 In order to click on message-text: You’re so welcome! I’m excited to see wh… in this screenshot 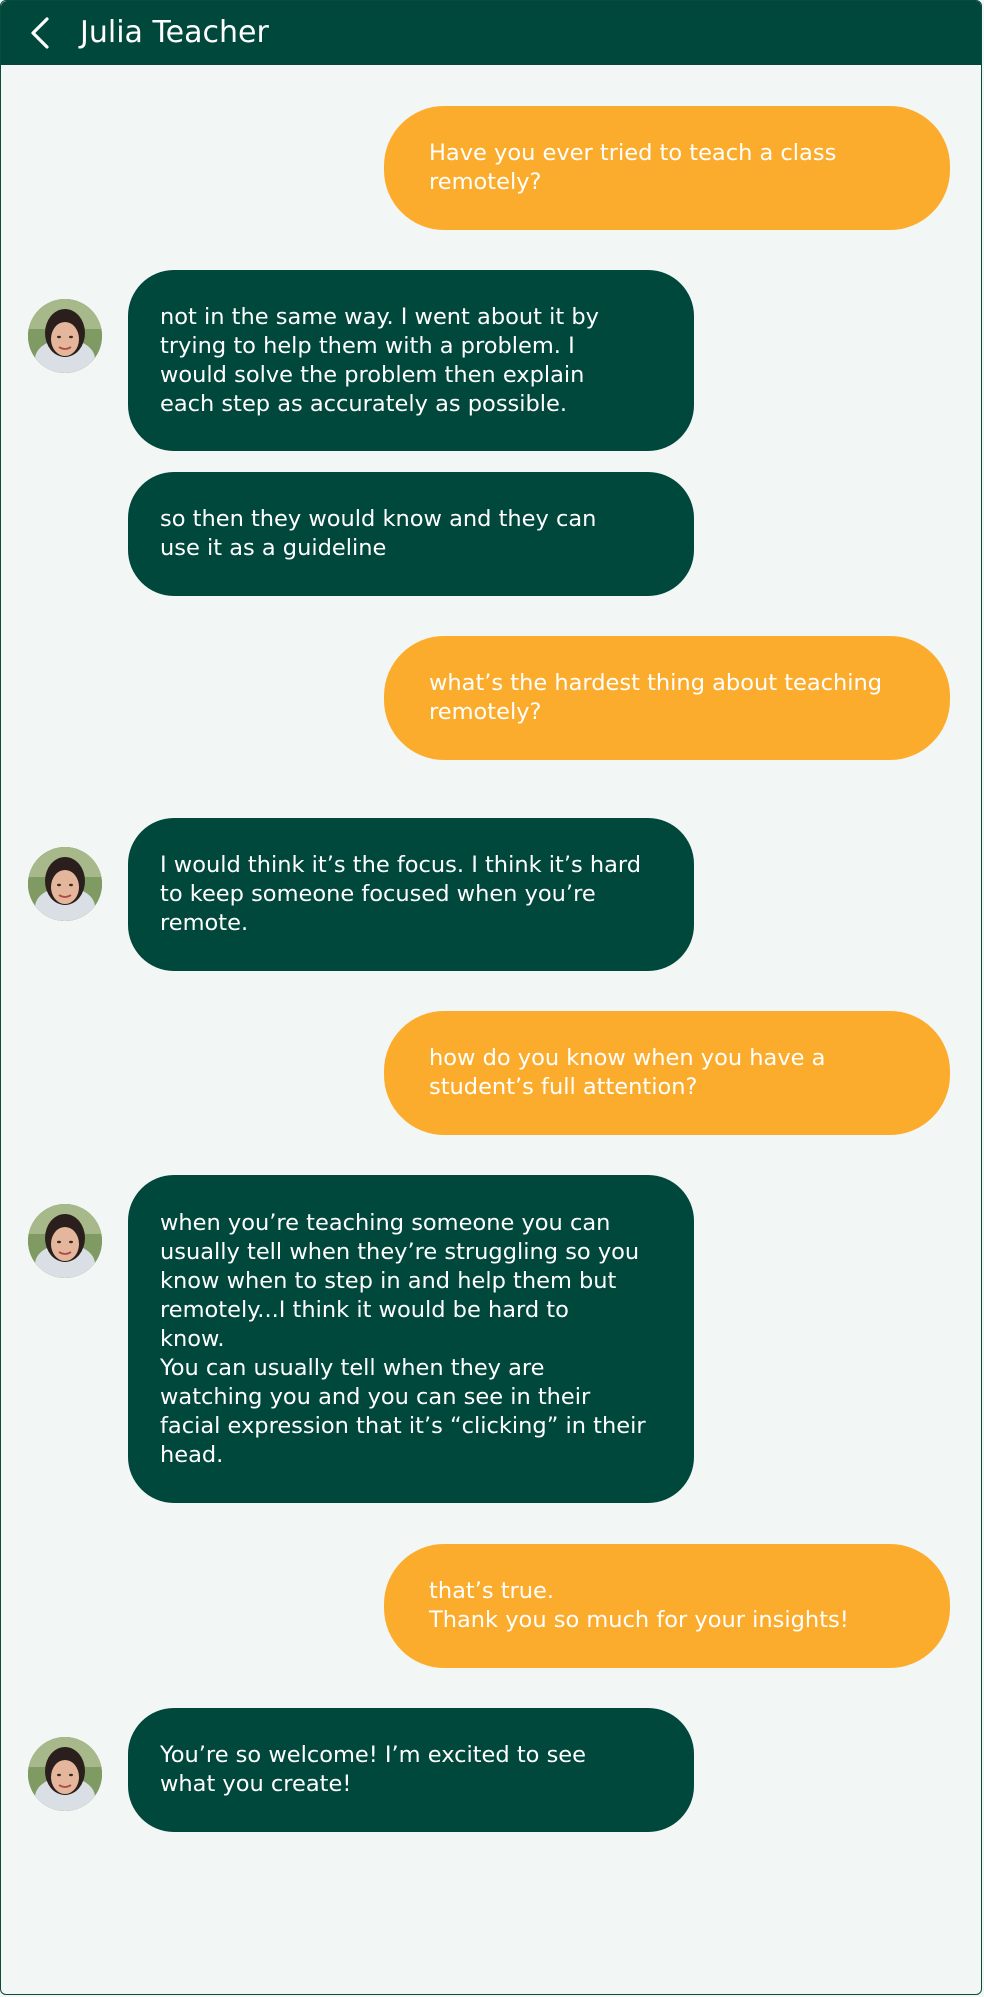, I will do `click(373, 1769)`.